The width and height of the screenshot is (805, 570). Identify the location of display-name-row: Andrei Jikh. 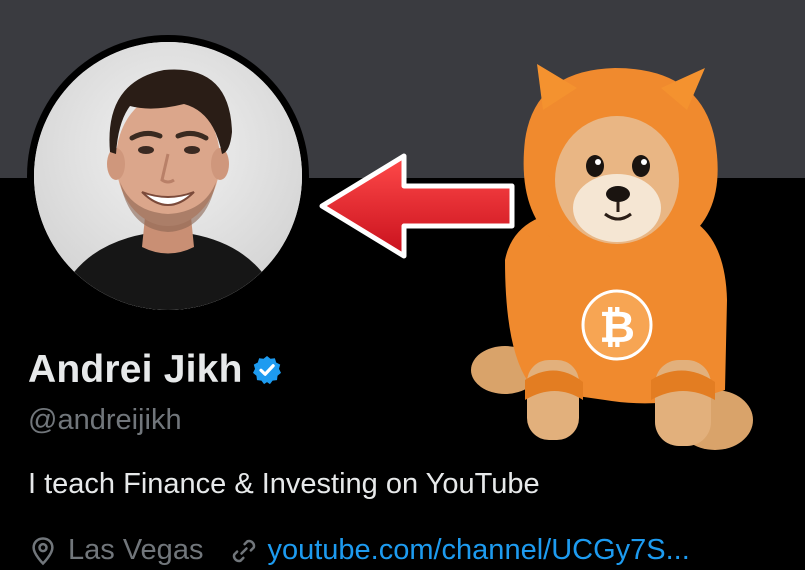
(155, 370).